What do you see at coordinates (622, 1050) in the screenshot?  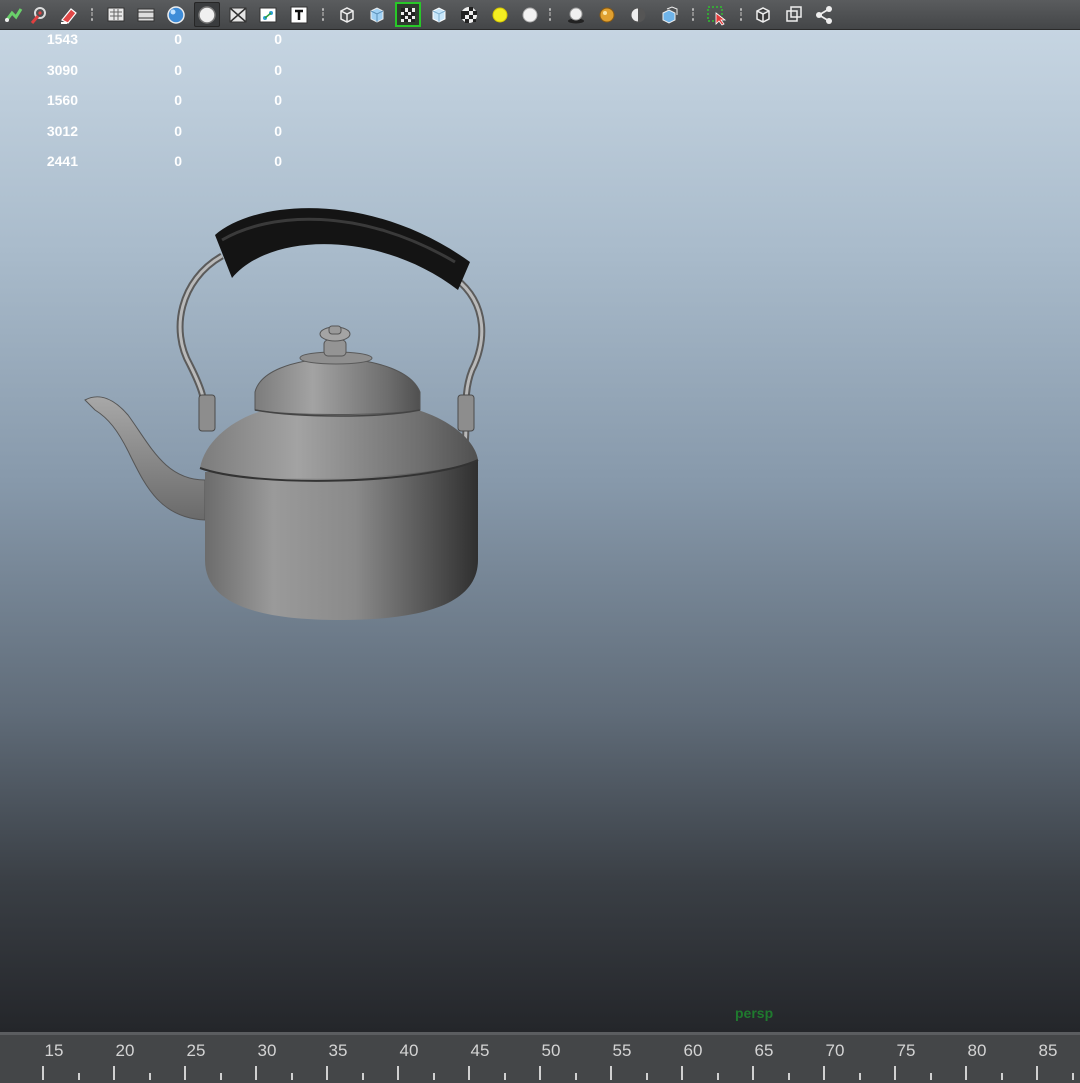 I see `timeline-frame-label: 55` at bounding box center [622, 1050].